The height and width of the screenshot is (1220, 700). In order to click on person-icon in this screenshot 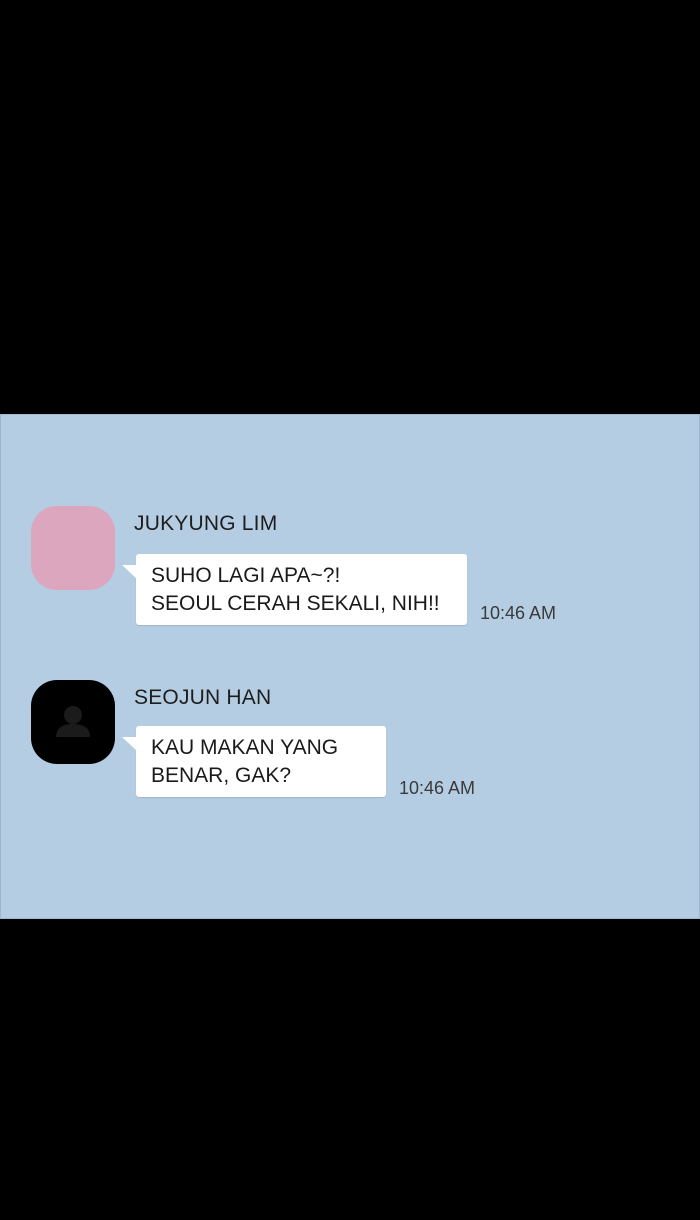, I will do `click(73, 721)`.